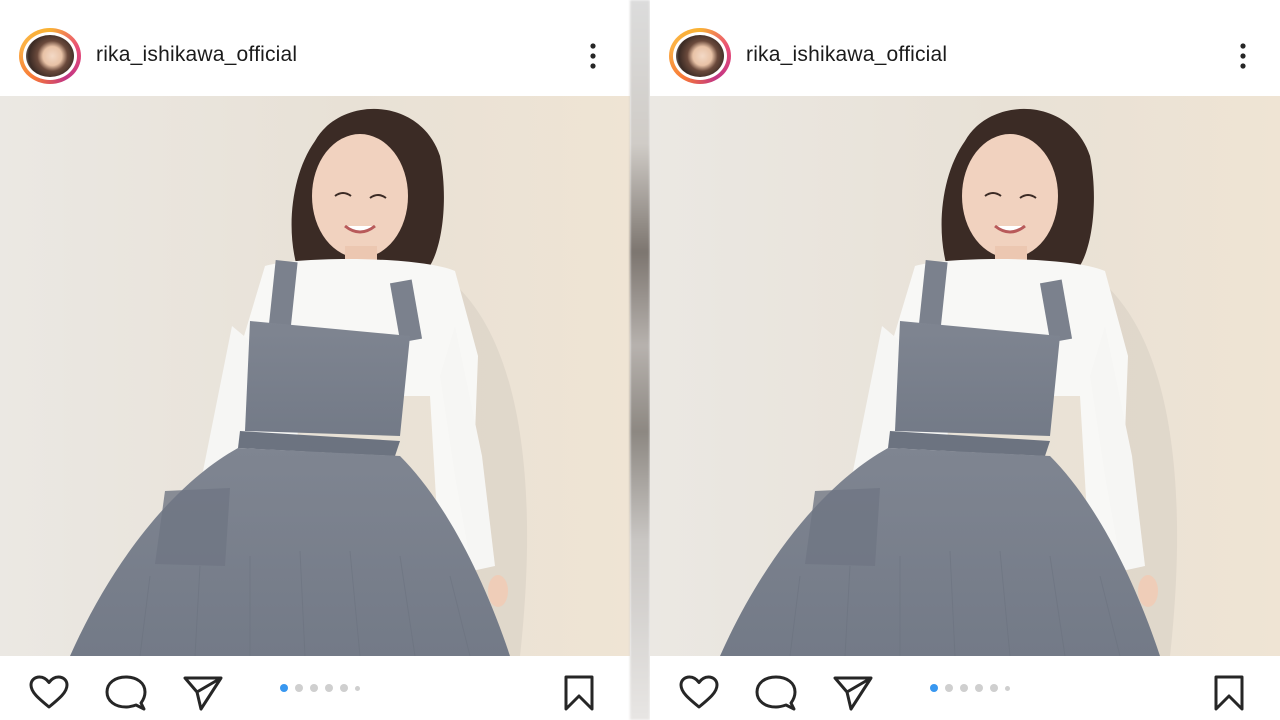 The width and height of the screenshot is (1280, 720). I want to click on blurred-divider, so click(640, 360).